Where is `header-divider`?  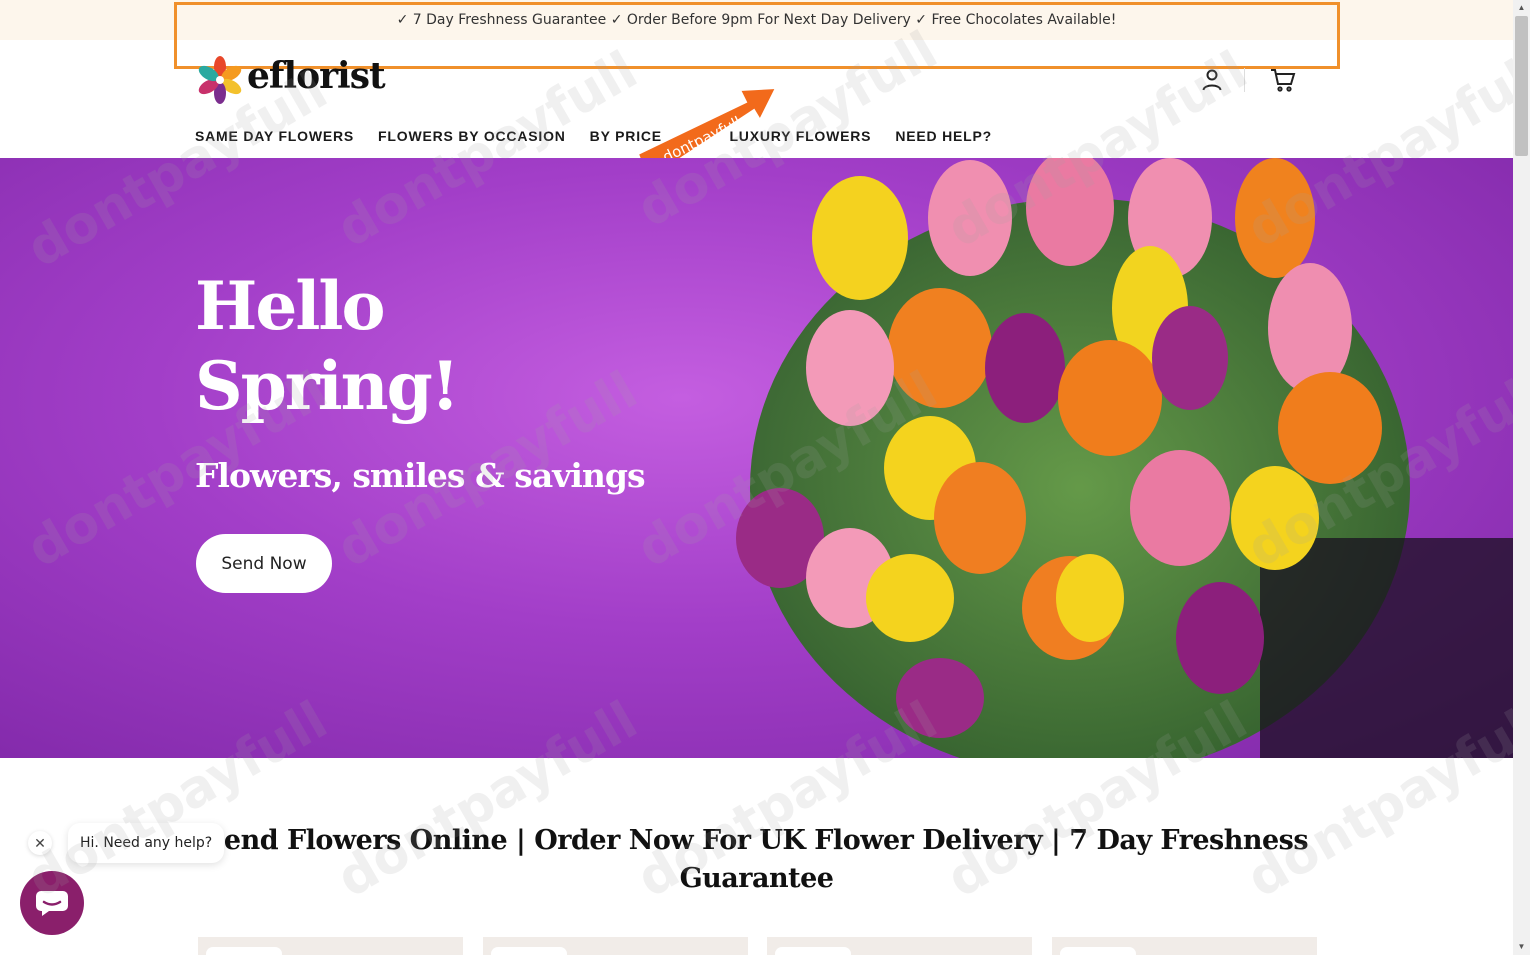
header-divider is located at coordinates (1244, 80).